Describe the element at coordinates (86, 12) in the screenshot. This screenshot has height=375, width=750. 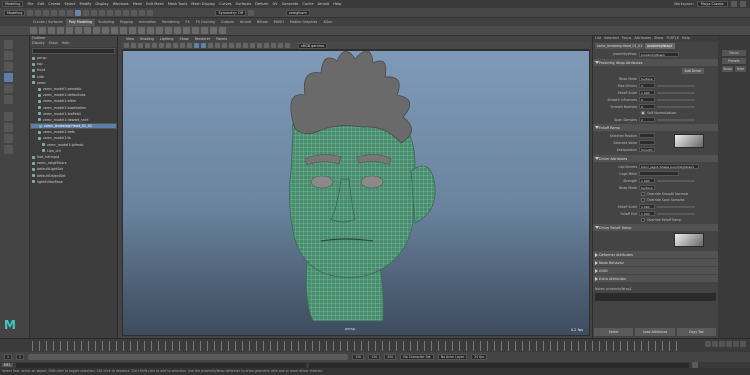
I see `select-component-icon` at that location.